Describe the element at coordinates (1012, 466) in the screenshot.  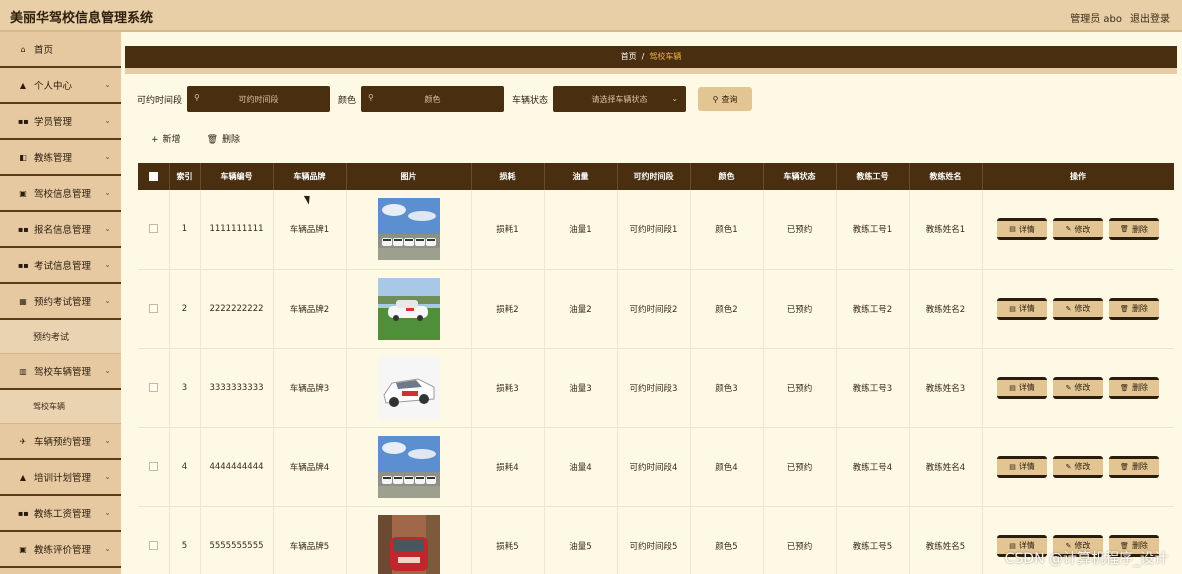
I see `detail-icon: ▤` at that location.